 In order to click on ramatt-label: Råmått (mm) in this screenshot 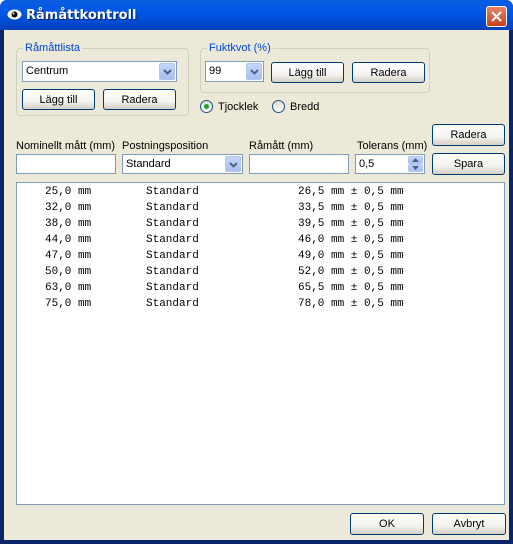, I will do `click(281, 146)`.